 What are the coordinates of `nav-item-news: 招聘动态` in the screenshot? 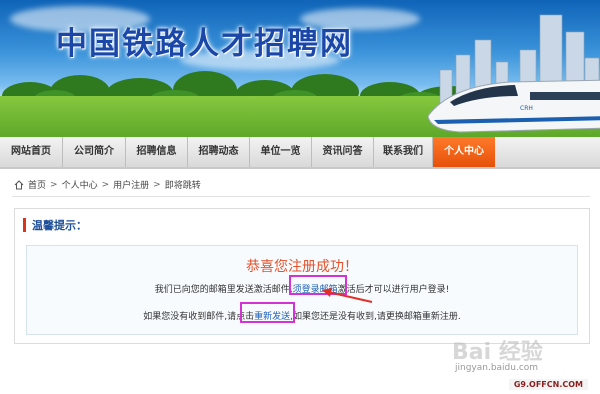 It's located at (219, 152).